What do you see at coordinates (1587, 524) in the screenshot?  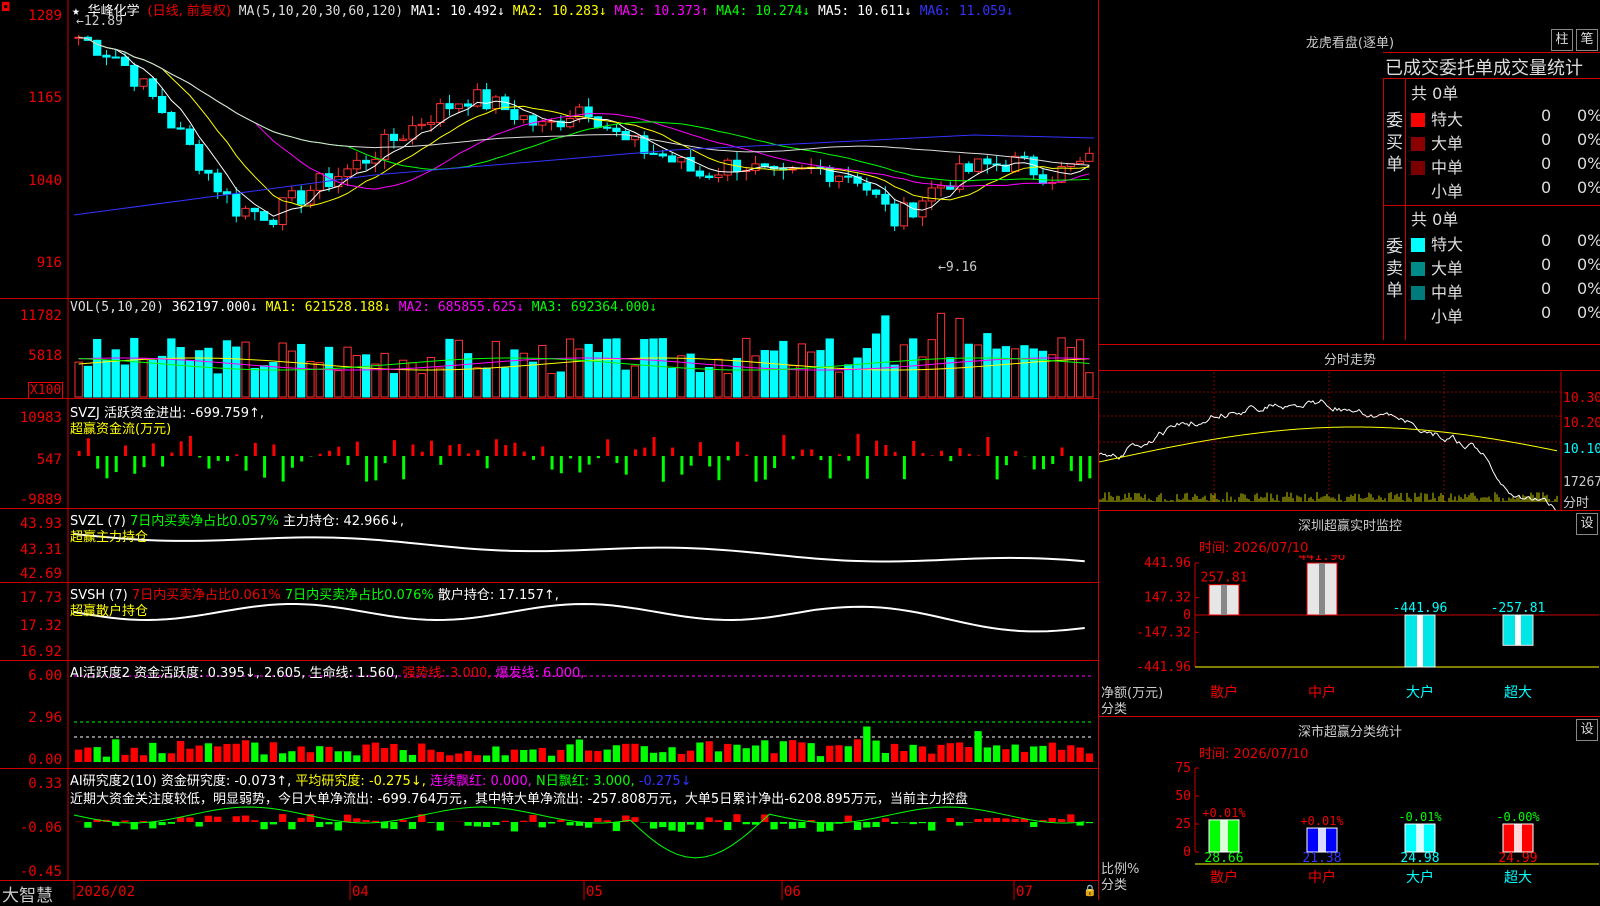 I see `monitor-settings-button: 设` at bounding box center [1587, 524].